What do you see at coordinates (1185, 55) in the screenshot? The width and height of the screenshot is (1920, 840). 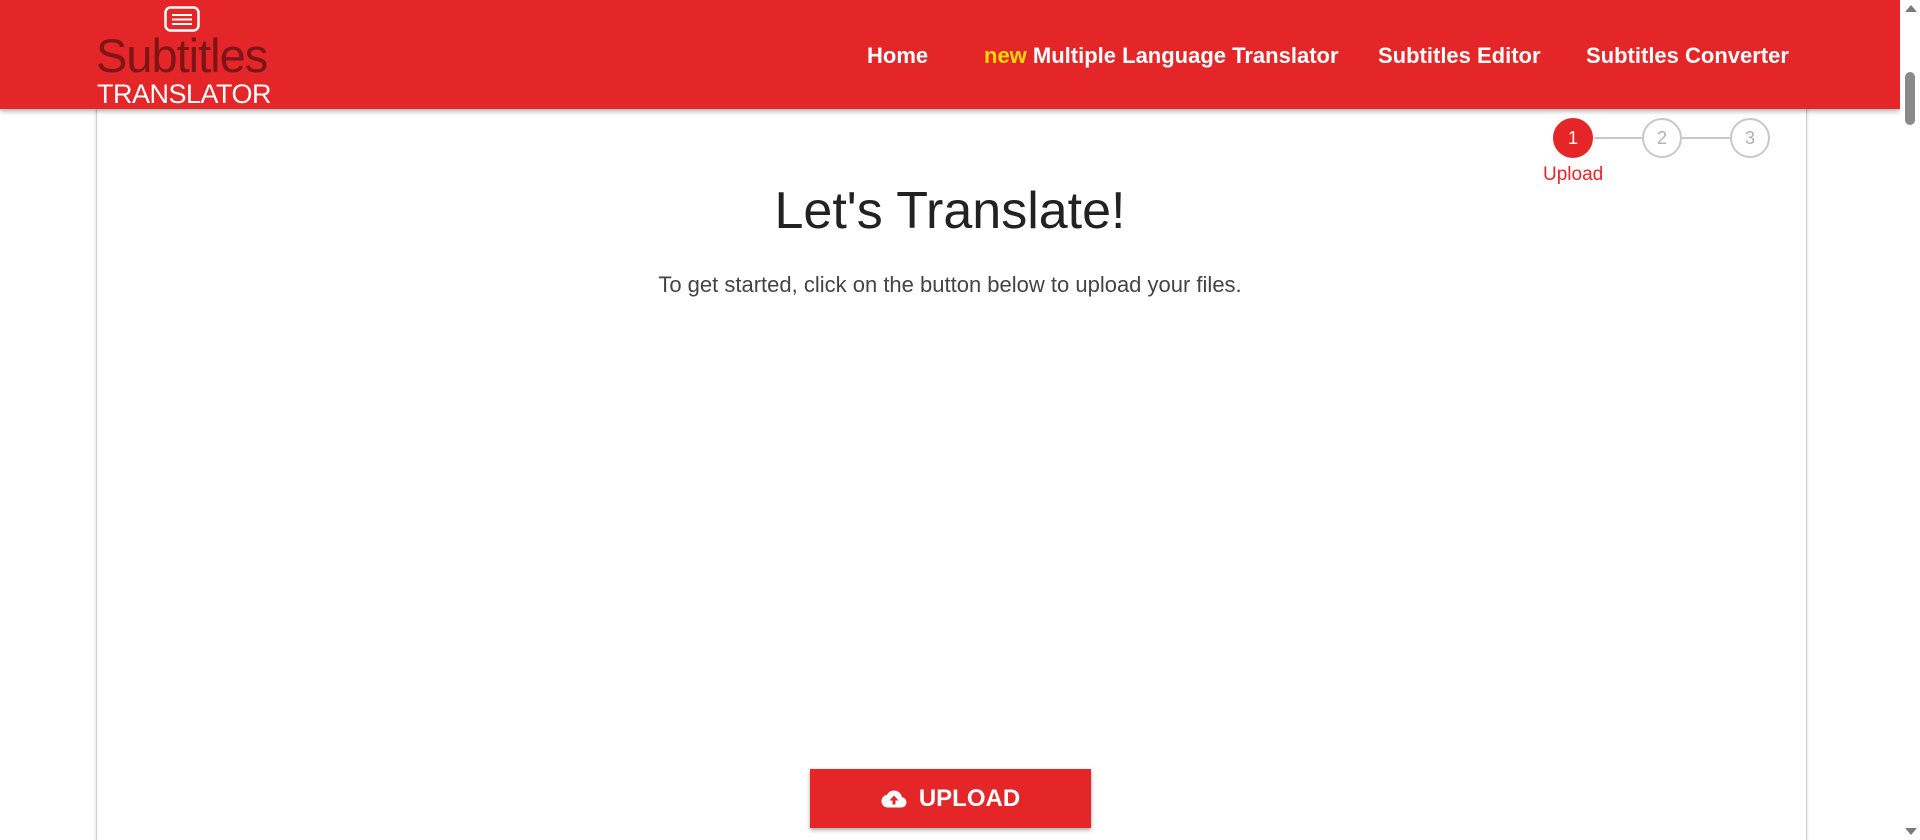 I see `nav-multiple-language-translator-label: Multiple Language Translator` at bounding box center [1185, 55].